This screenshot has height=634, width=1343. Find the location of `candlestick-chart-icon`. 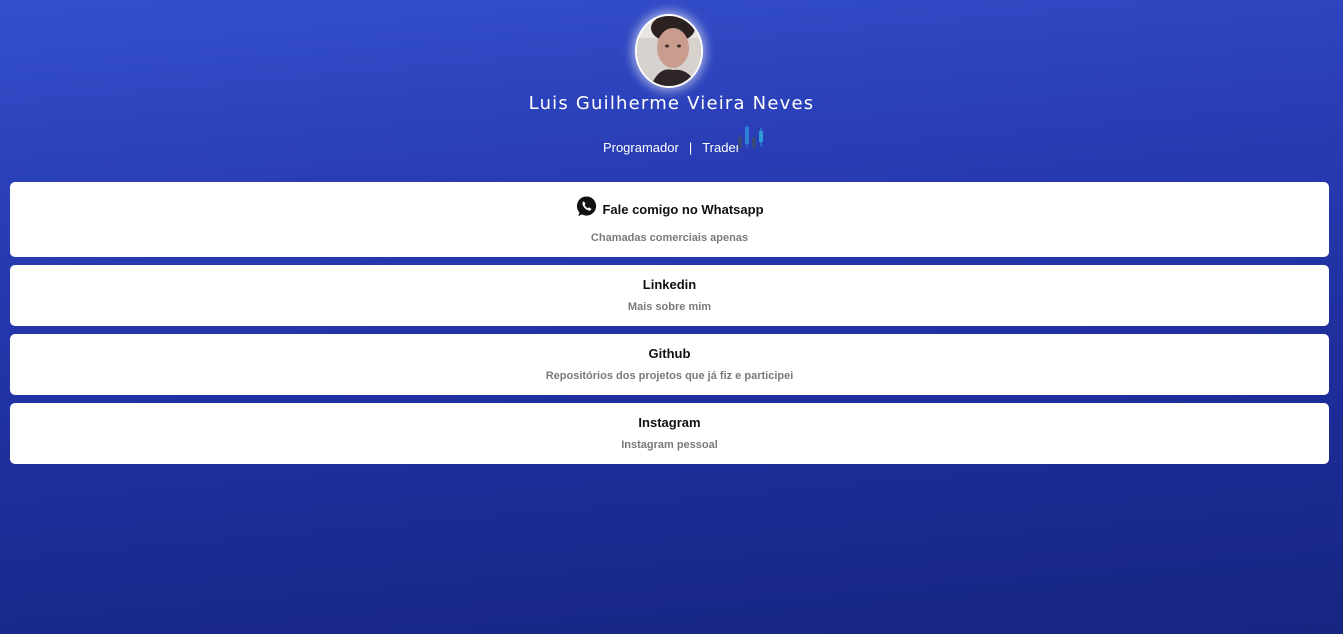

candlestick-chart-icon is located at coordinates (750, 137).